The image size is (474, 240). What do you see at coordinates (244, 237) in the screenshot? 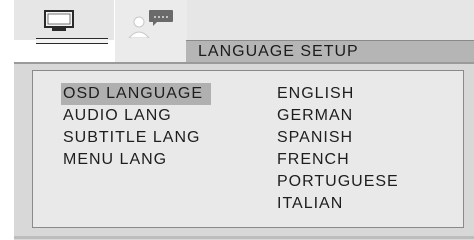
I see `panel-bottom-edge` at bounding box center [244, 237].